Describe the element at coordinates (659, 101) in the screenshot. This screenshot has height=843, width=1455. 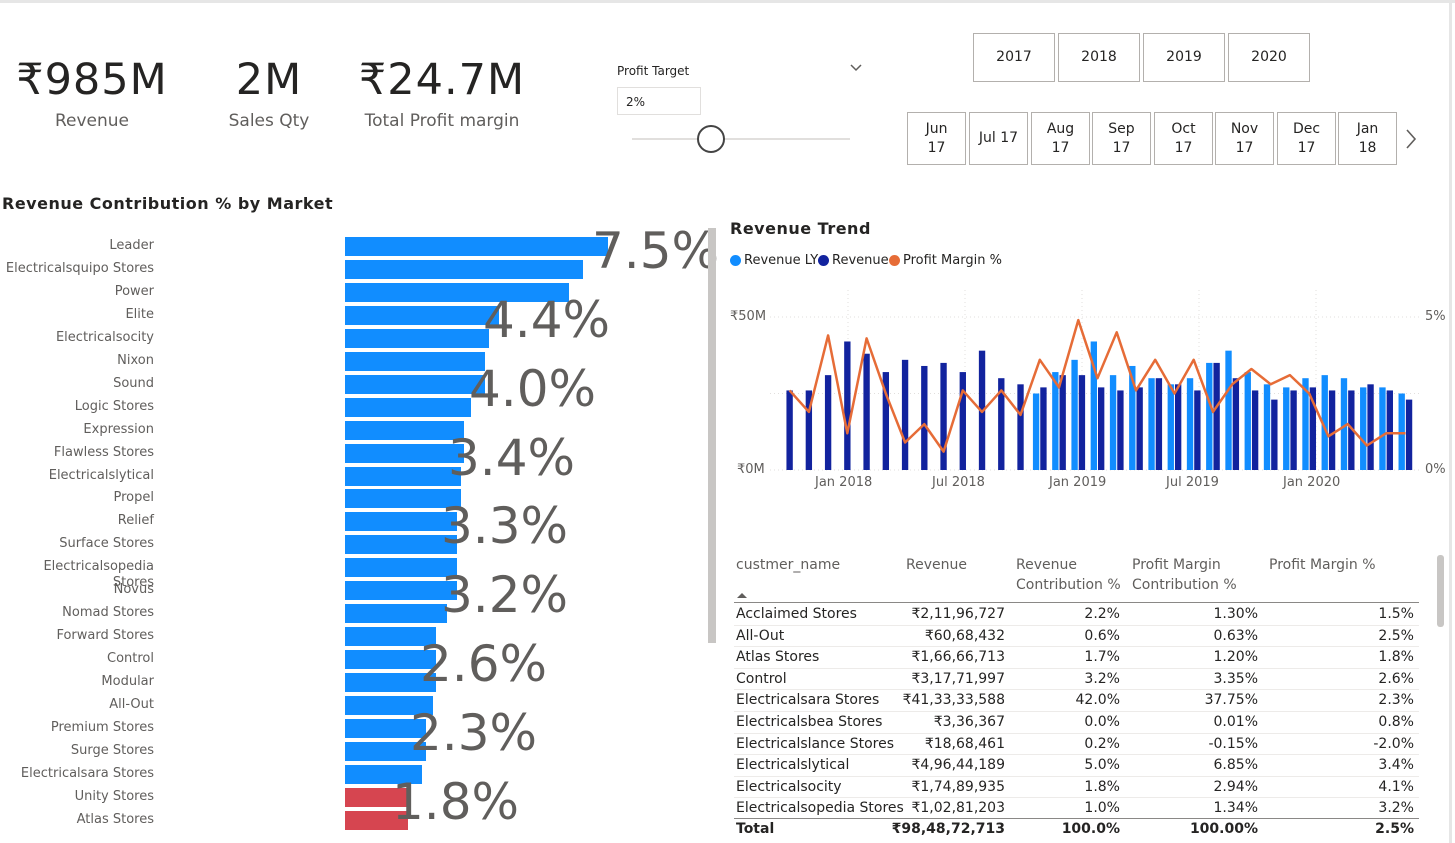
I see `profit-target-input: 2%` at that location.